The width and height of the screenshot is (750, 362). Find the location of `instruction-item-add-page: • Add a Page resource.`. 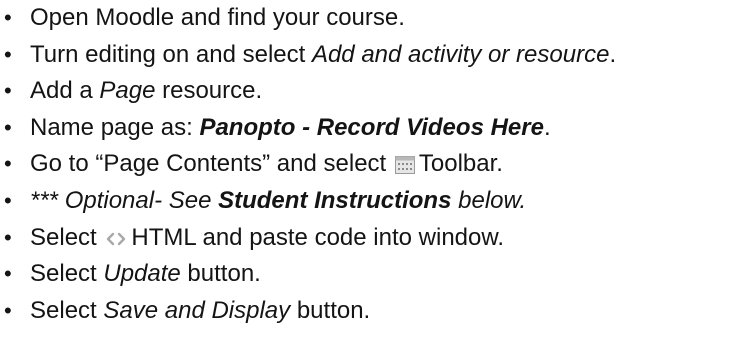

instruction-item-add-page: • Add a Page resource. is located at coordinates (377, 91).